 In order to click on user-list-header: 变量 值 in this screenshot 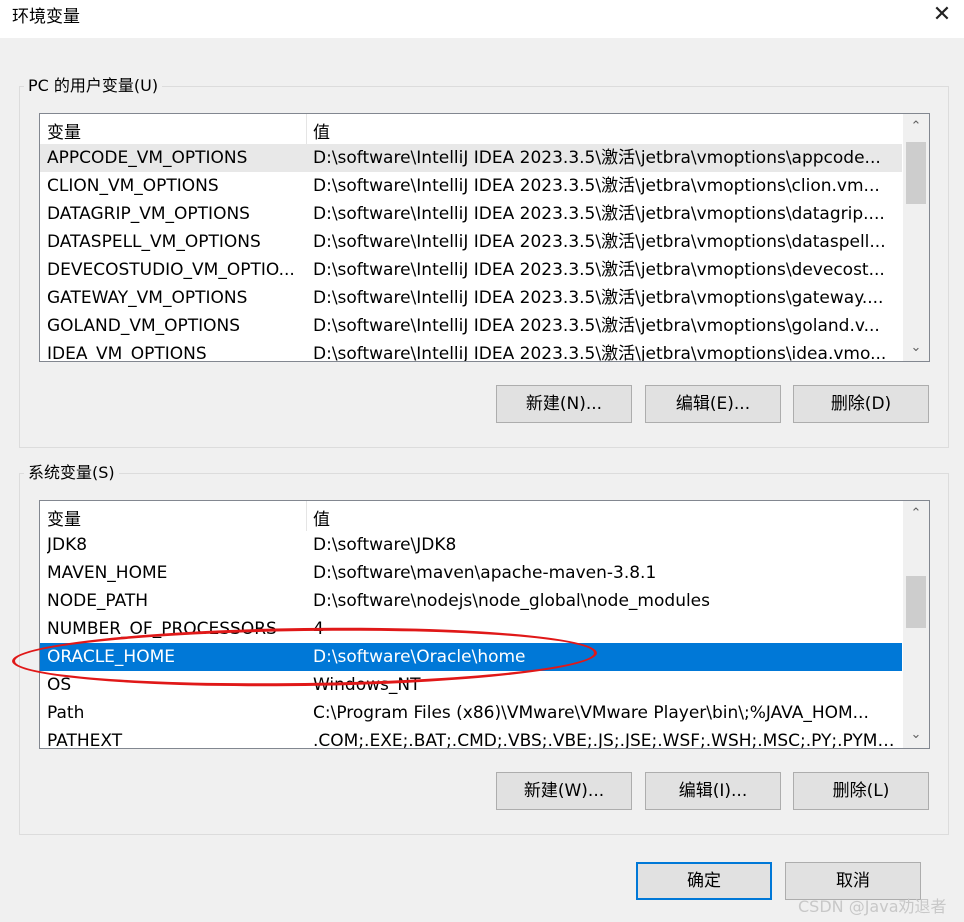, I will do `click(471, 129)`.